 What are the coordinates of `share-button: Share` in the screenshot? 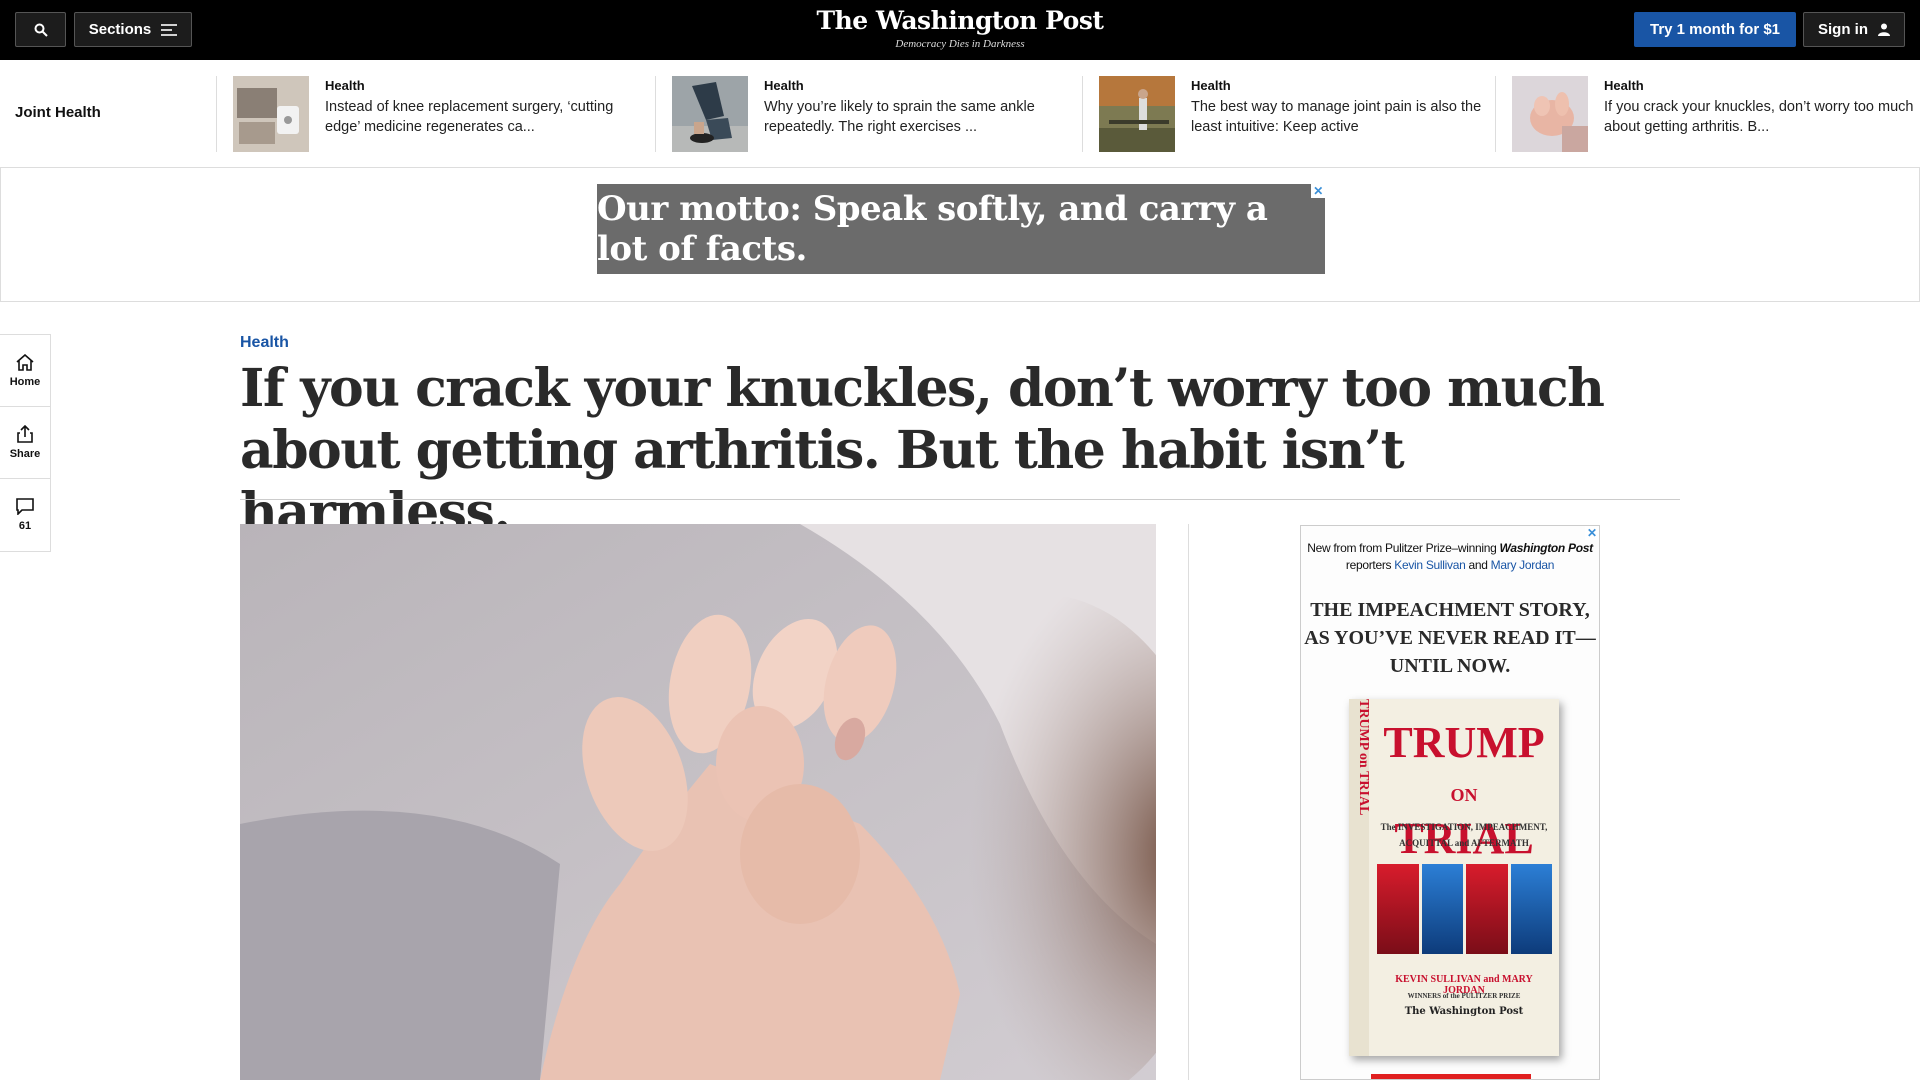 It's located at (25, 443).